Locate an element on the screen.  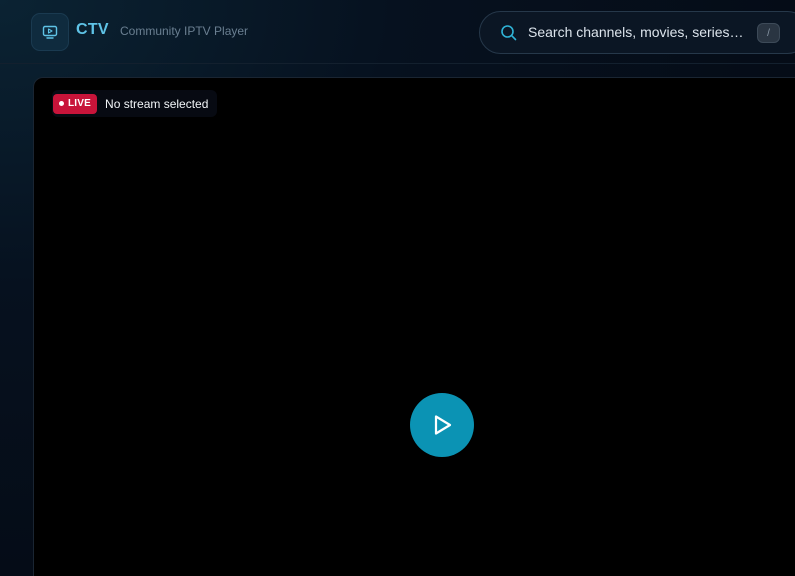
search-input is located at coordinates (639, 32).